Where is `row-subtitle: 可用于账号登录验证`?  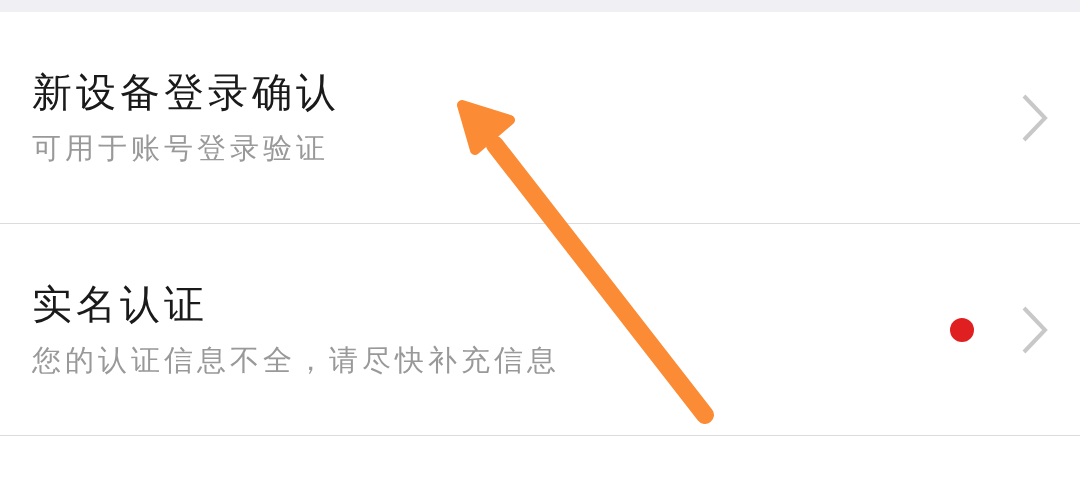
row-subtitle: 可用于账号登录验证 is located at coordinates (181, 148).